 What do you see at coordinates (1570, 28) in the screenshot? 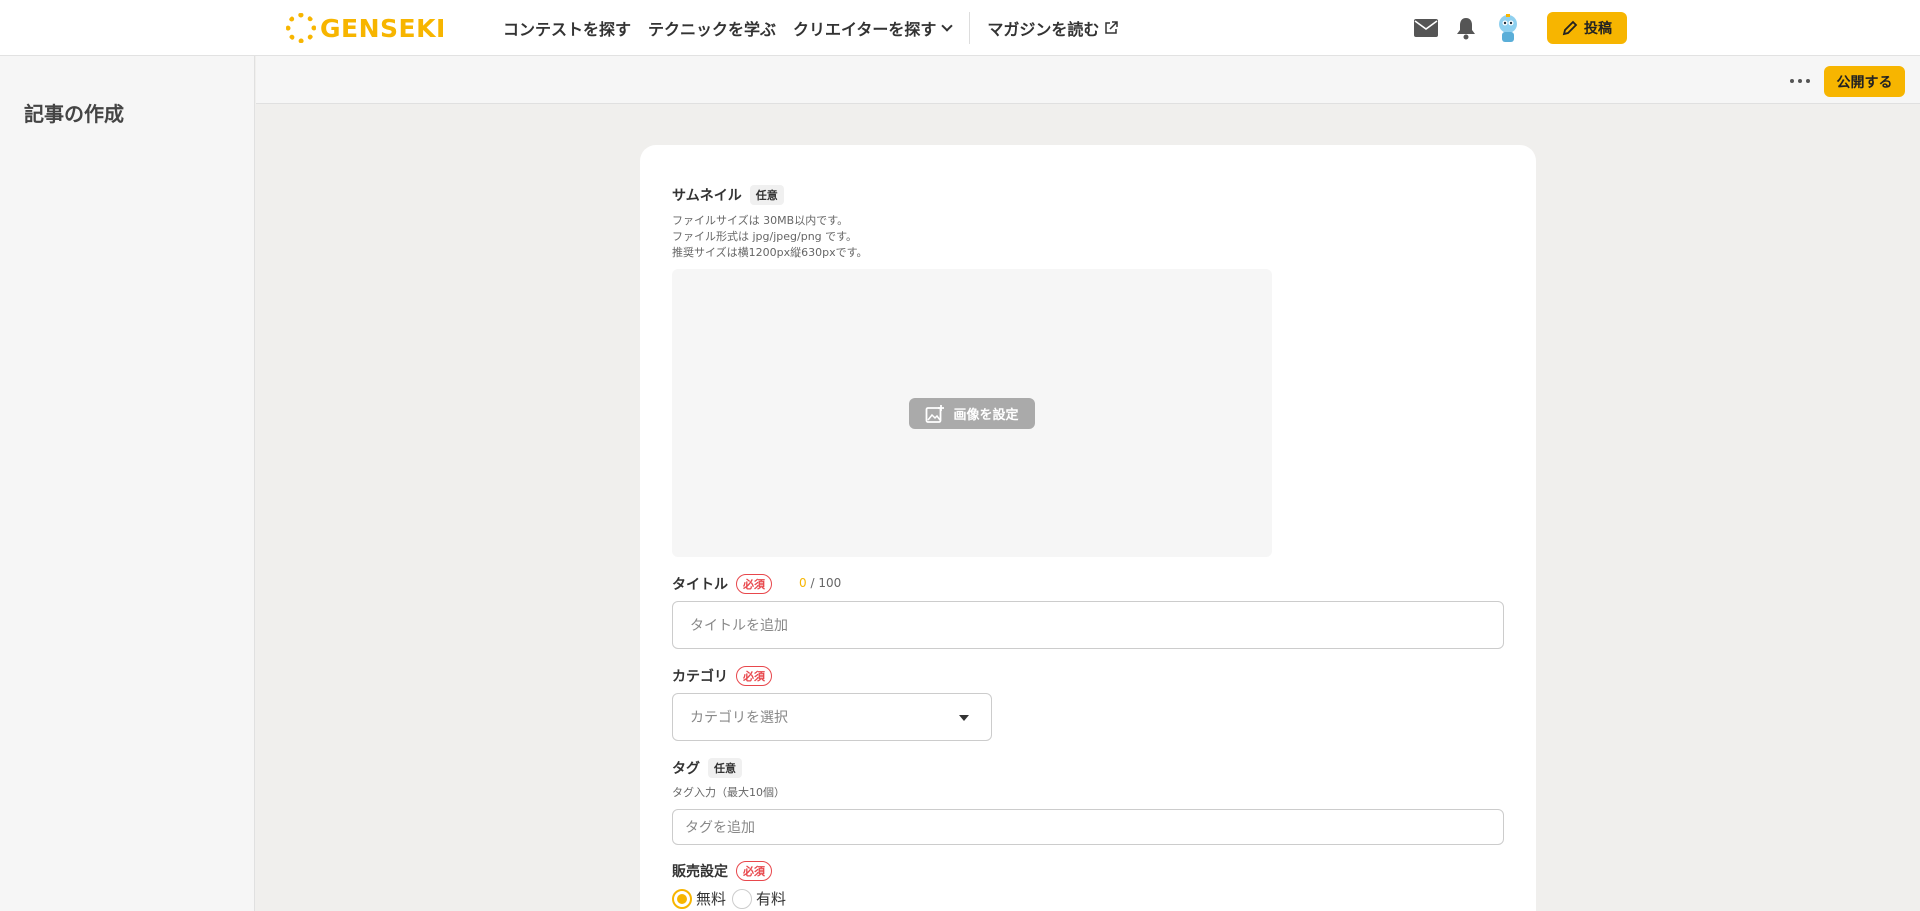
I see `pencil-icon` at bounding box center [1570, 28].